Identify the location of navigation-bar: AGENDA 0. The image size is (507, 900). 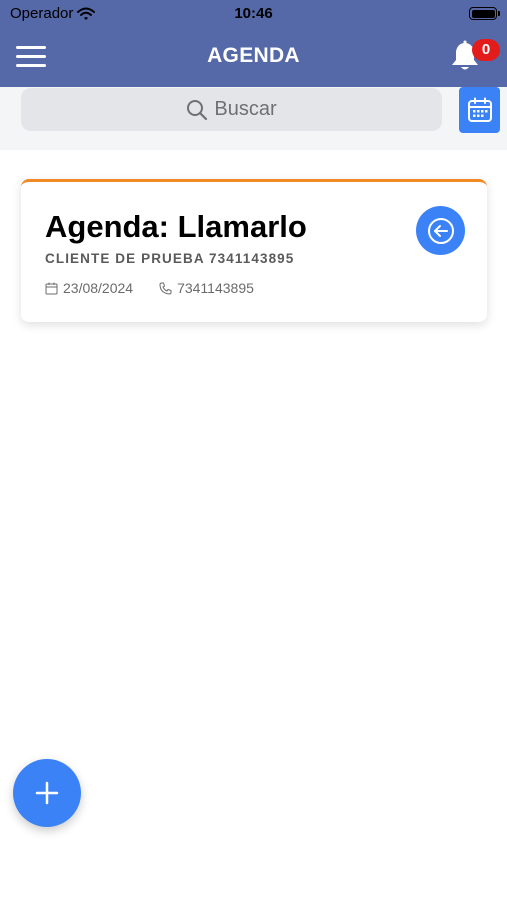
(253, 57).